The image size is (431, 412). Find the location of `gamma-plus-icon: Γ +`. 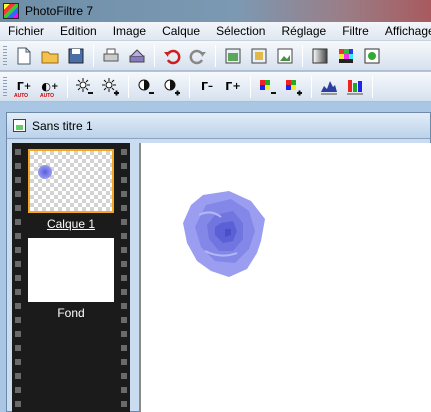

gamma-plus-icon: Γ + is located at coordinates (233, 87).